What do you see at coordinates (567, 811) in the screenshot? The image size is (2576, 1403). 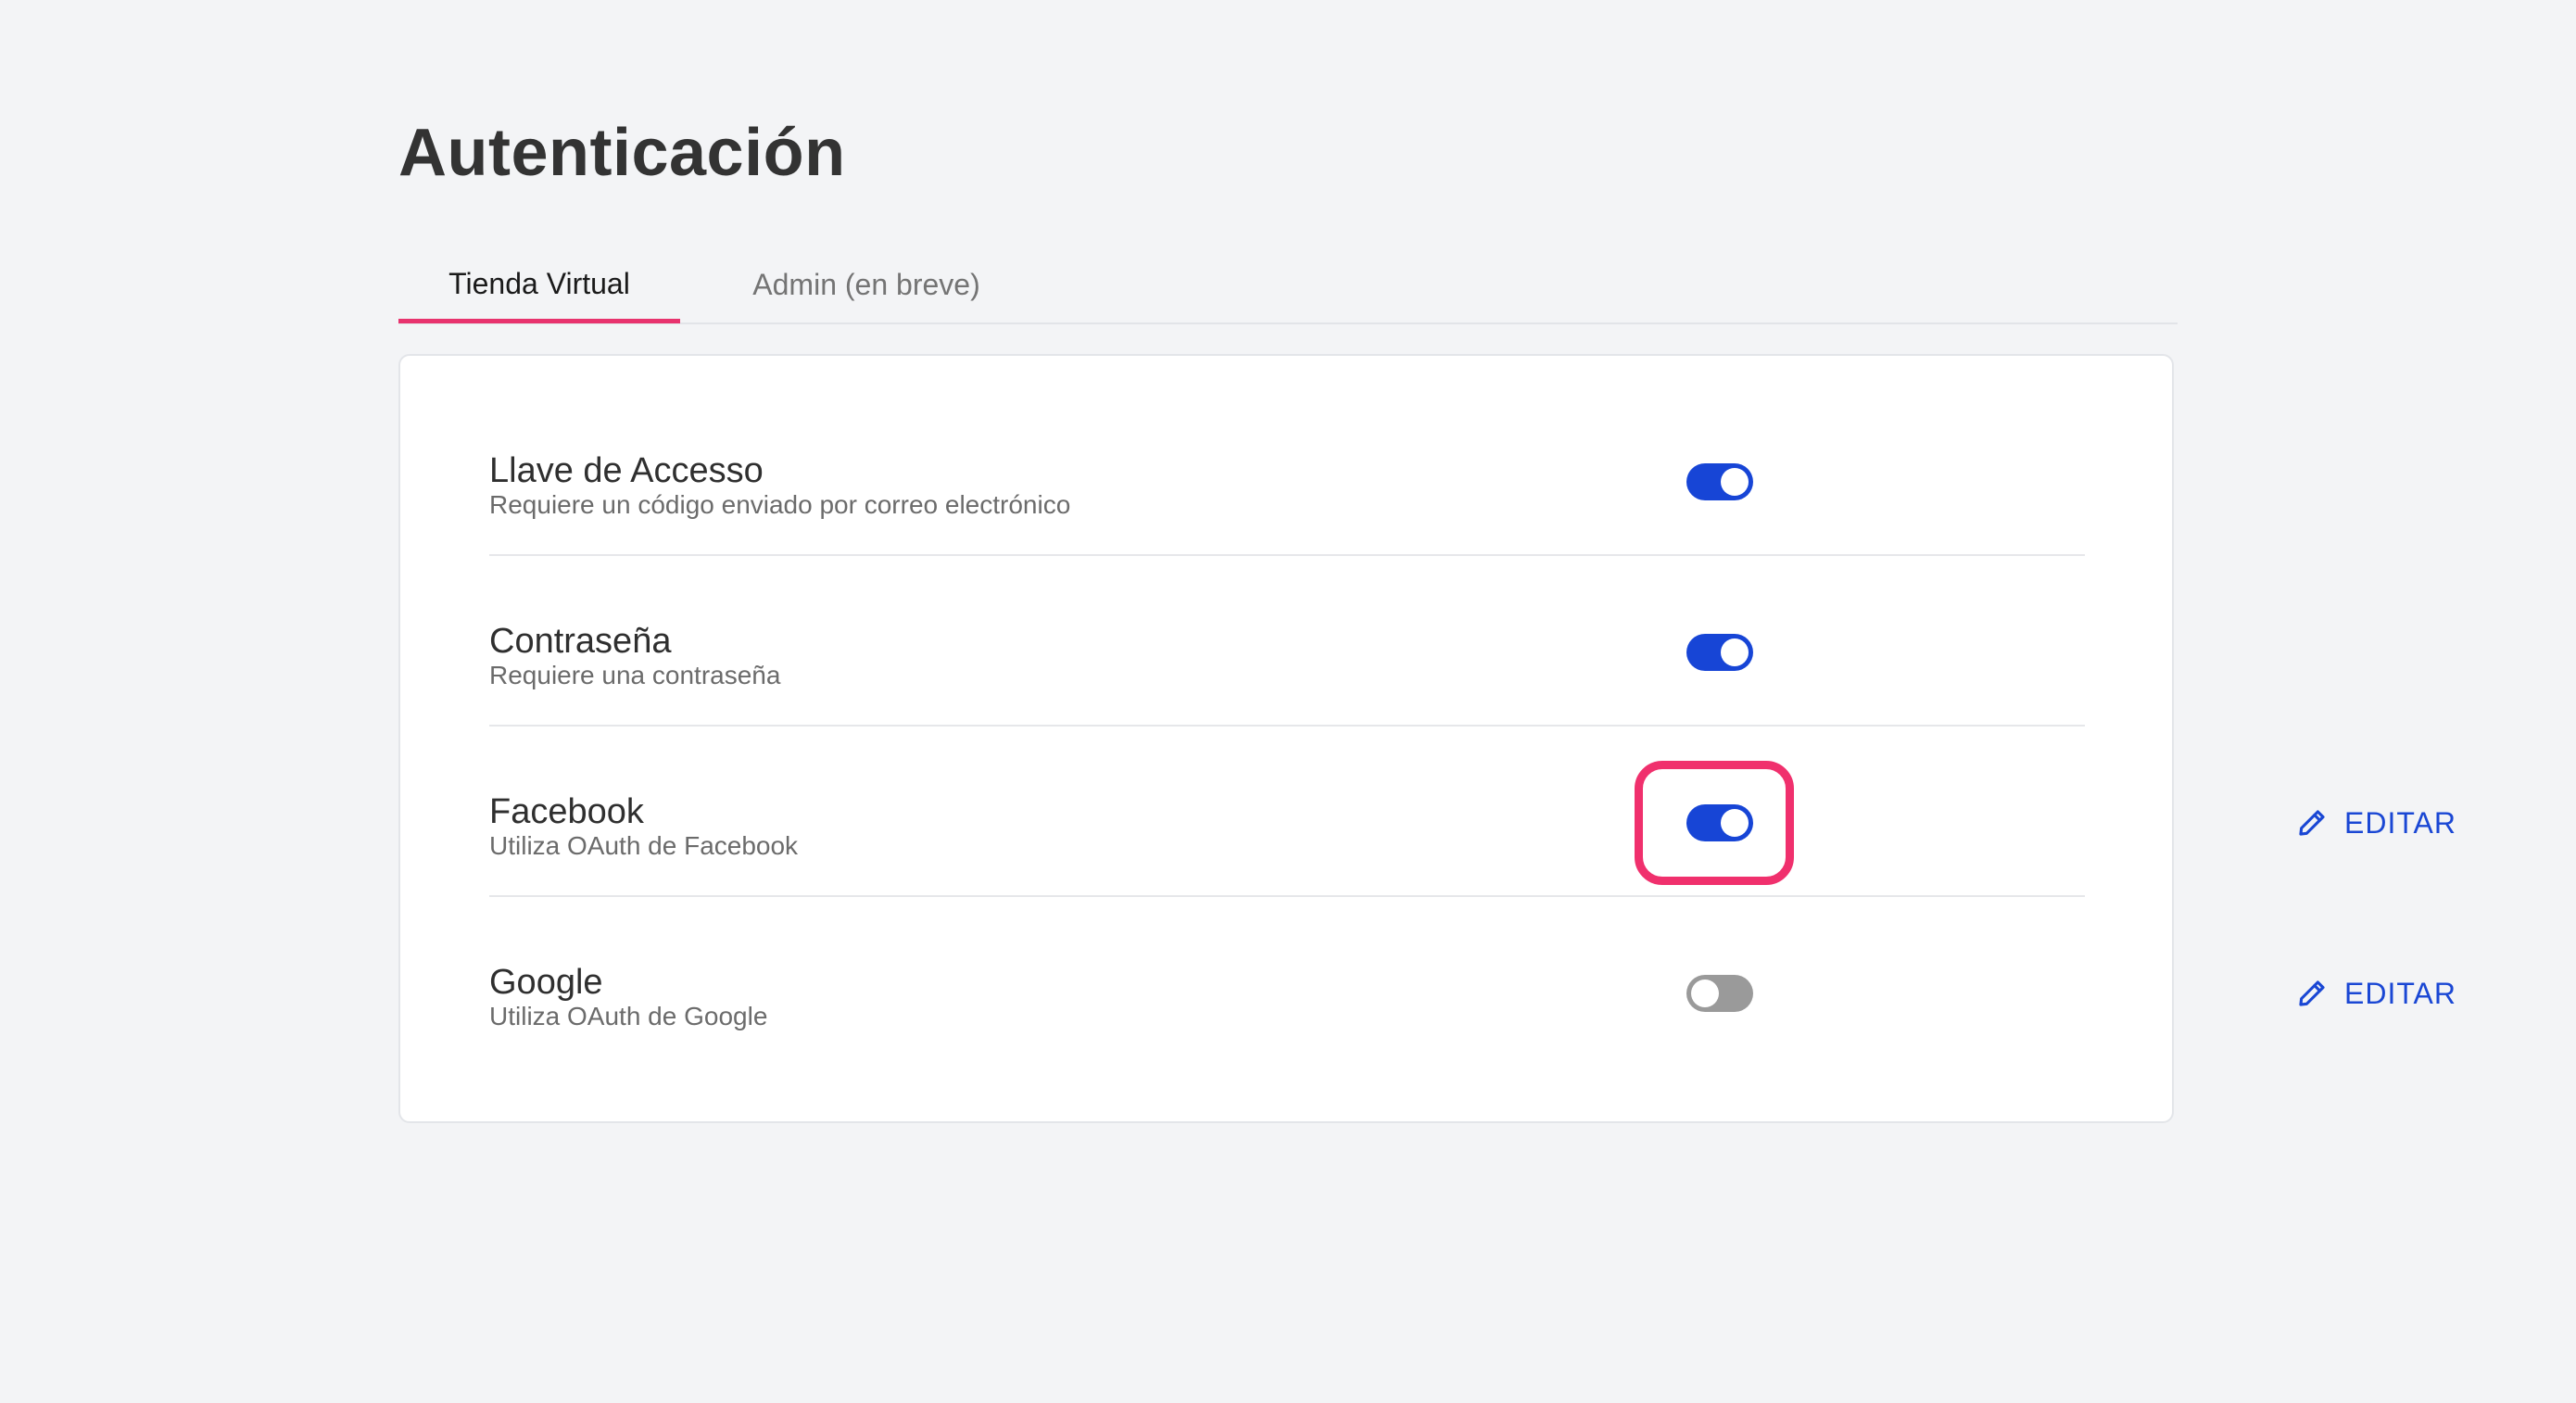 I see `auth-method-title: Facebook` at bounding box center [567, 811].